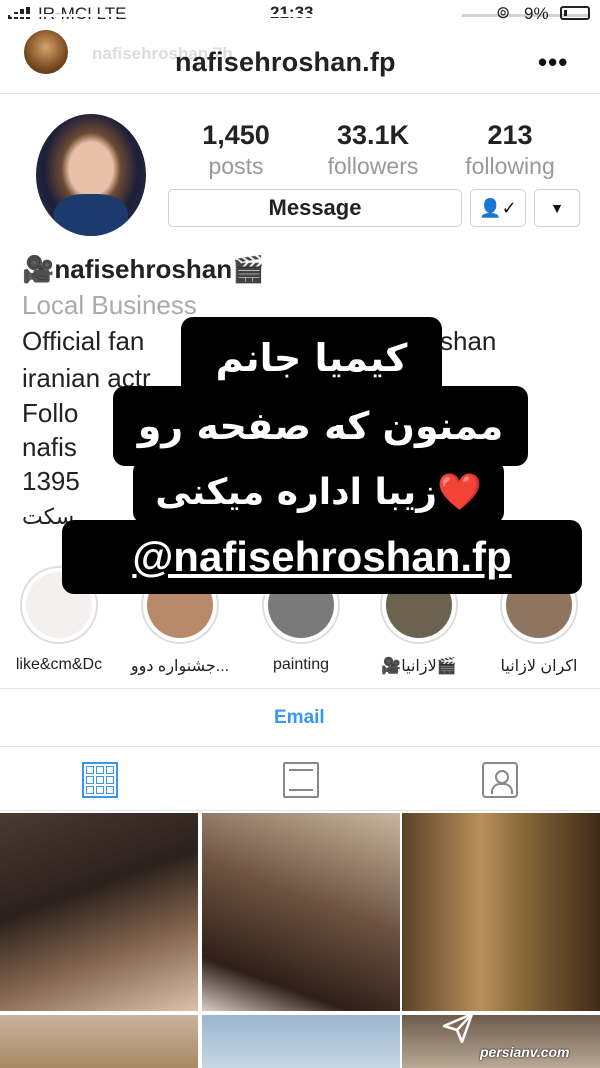 This screenshot has width=600, height=1068. Describe the element at coordinates (458, 1028) in the screenshot. I see `send-icon` at that location.